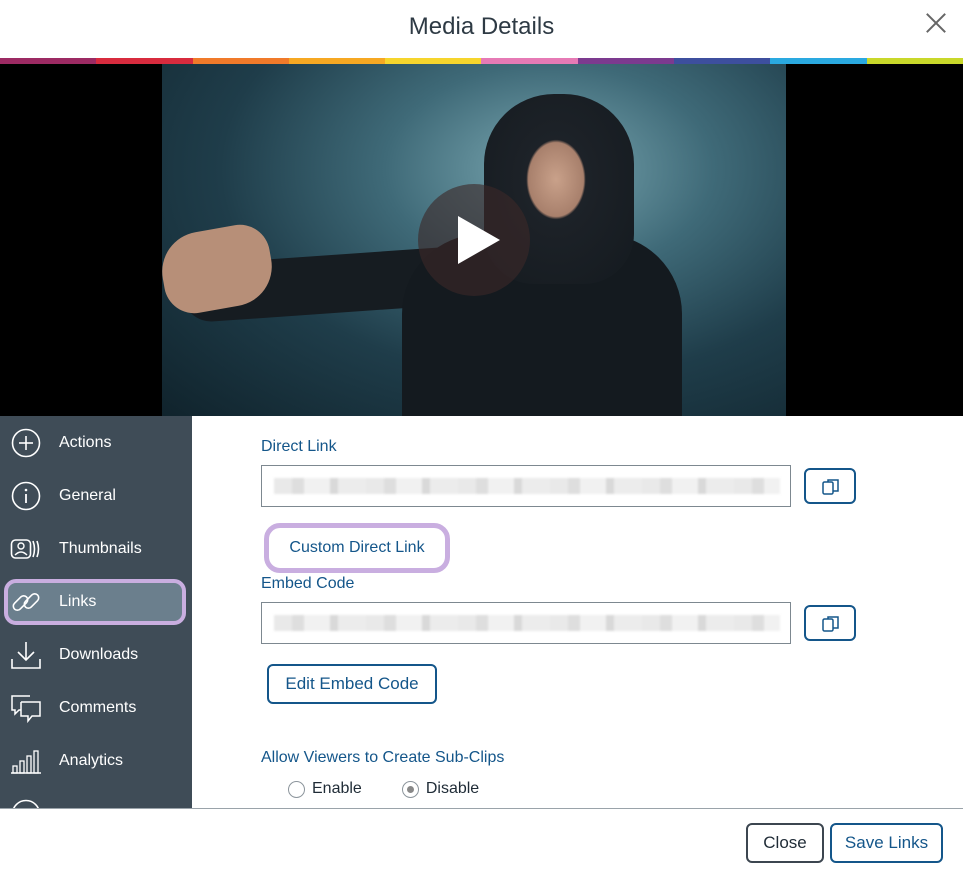 This screenshot has height=871, width=963. I want to click on edit-embed-code-button: Edit Embed Code, so click(352, 684).